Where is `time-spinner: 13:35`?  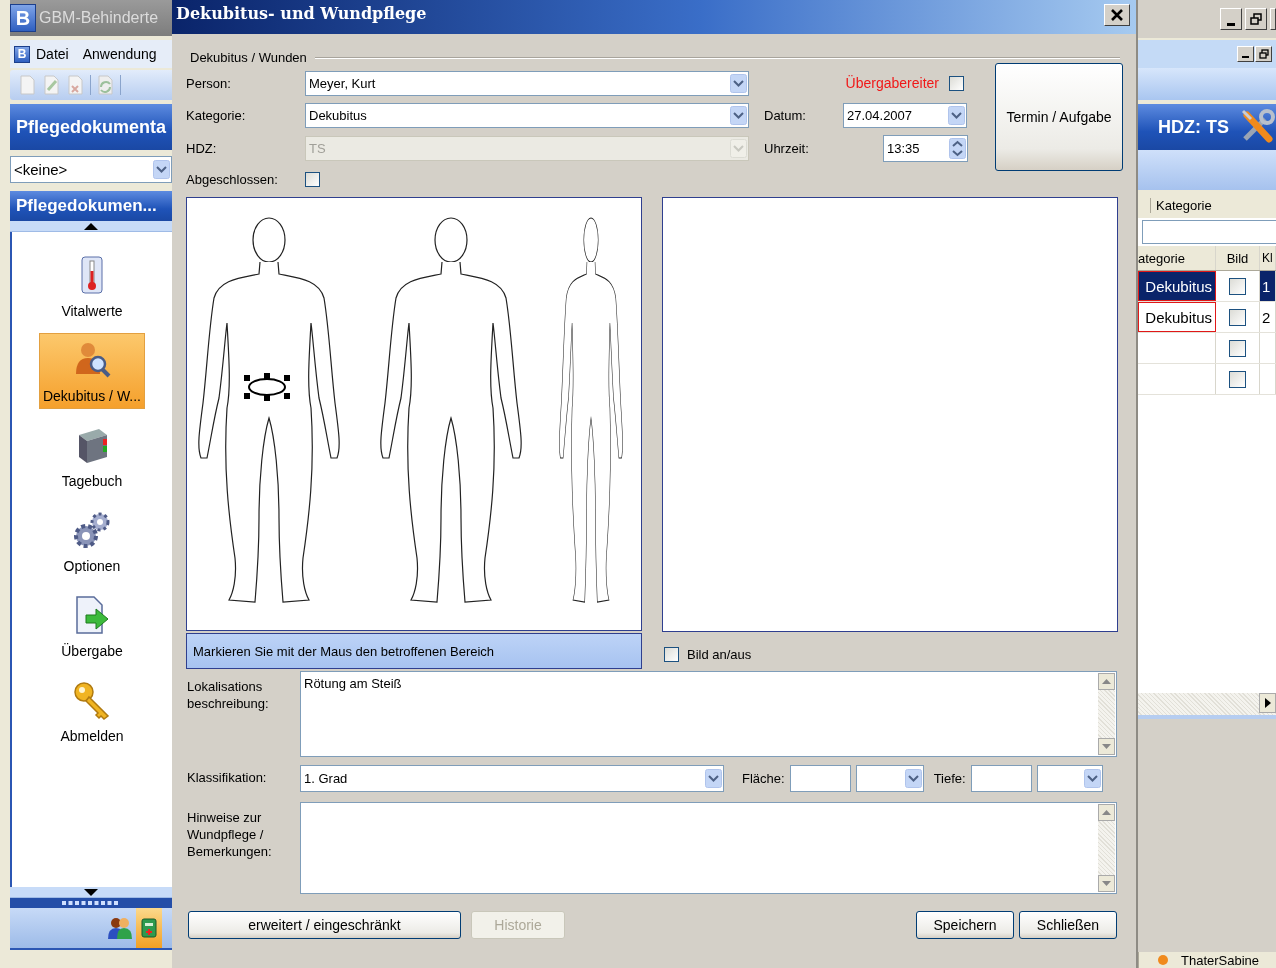 time-spinner: 13:35 is located at coordinates (925, 148).